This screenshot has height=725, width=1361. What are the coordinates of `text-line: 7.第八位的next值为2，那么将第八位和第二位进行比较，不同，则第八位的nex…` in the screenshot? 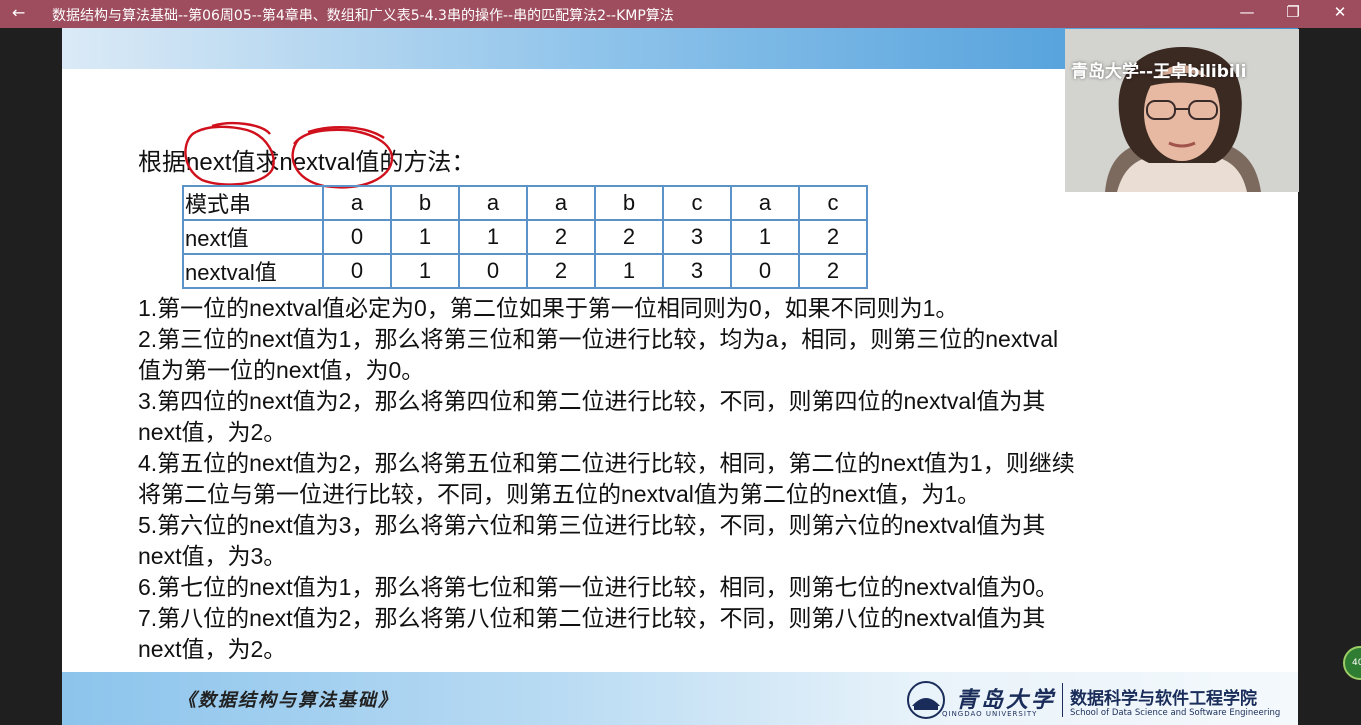 It's located at (592, 618).